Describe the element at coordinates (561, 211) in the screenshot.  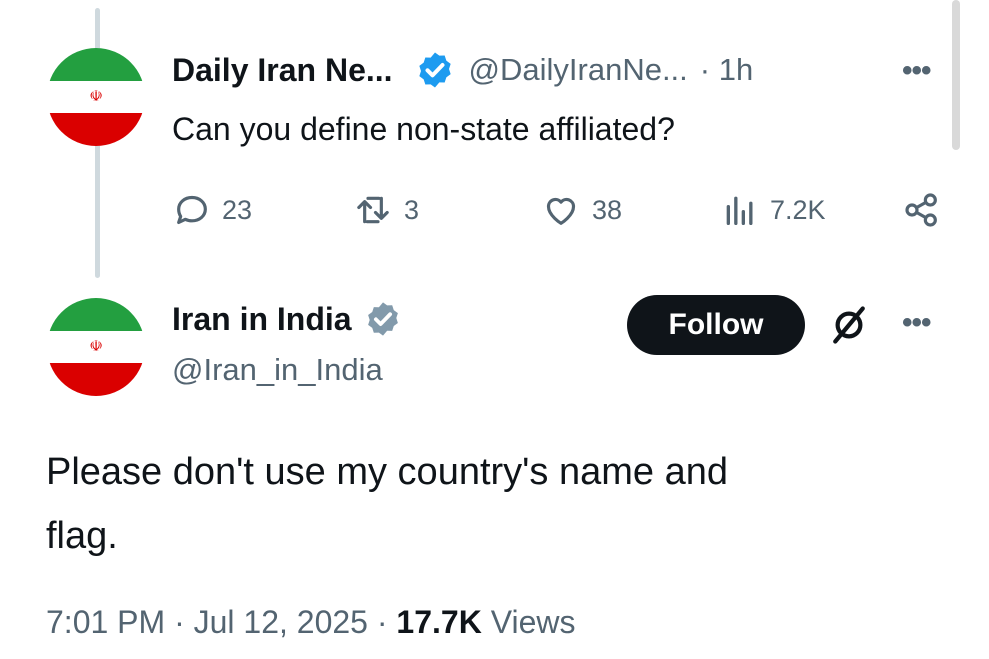
I see `like-icon` at that location.